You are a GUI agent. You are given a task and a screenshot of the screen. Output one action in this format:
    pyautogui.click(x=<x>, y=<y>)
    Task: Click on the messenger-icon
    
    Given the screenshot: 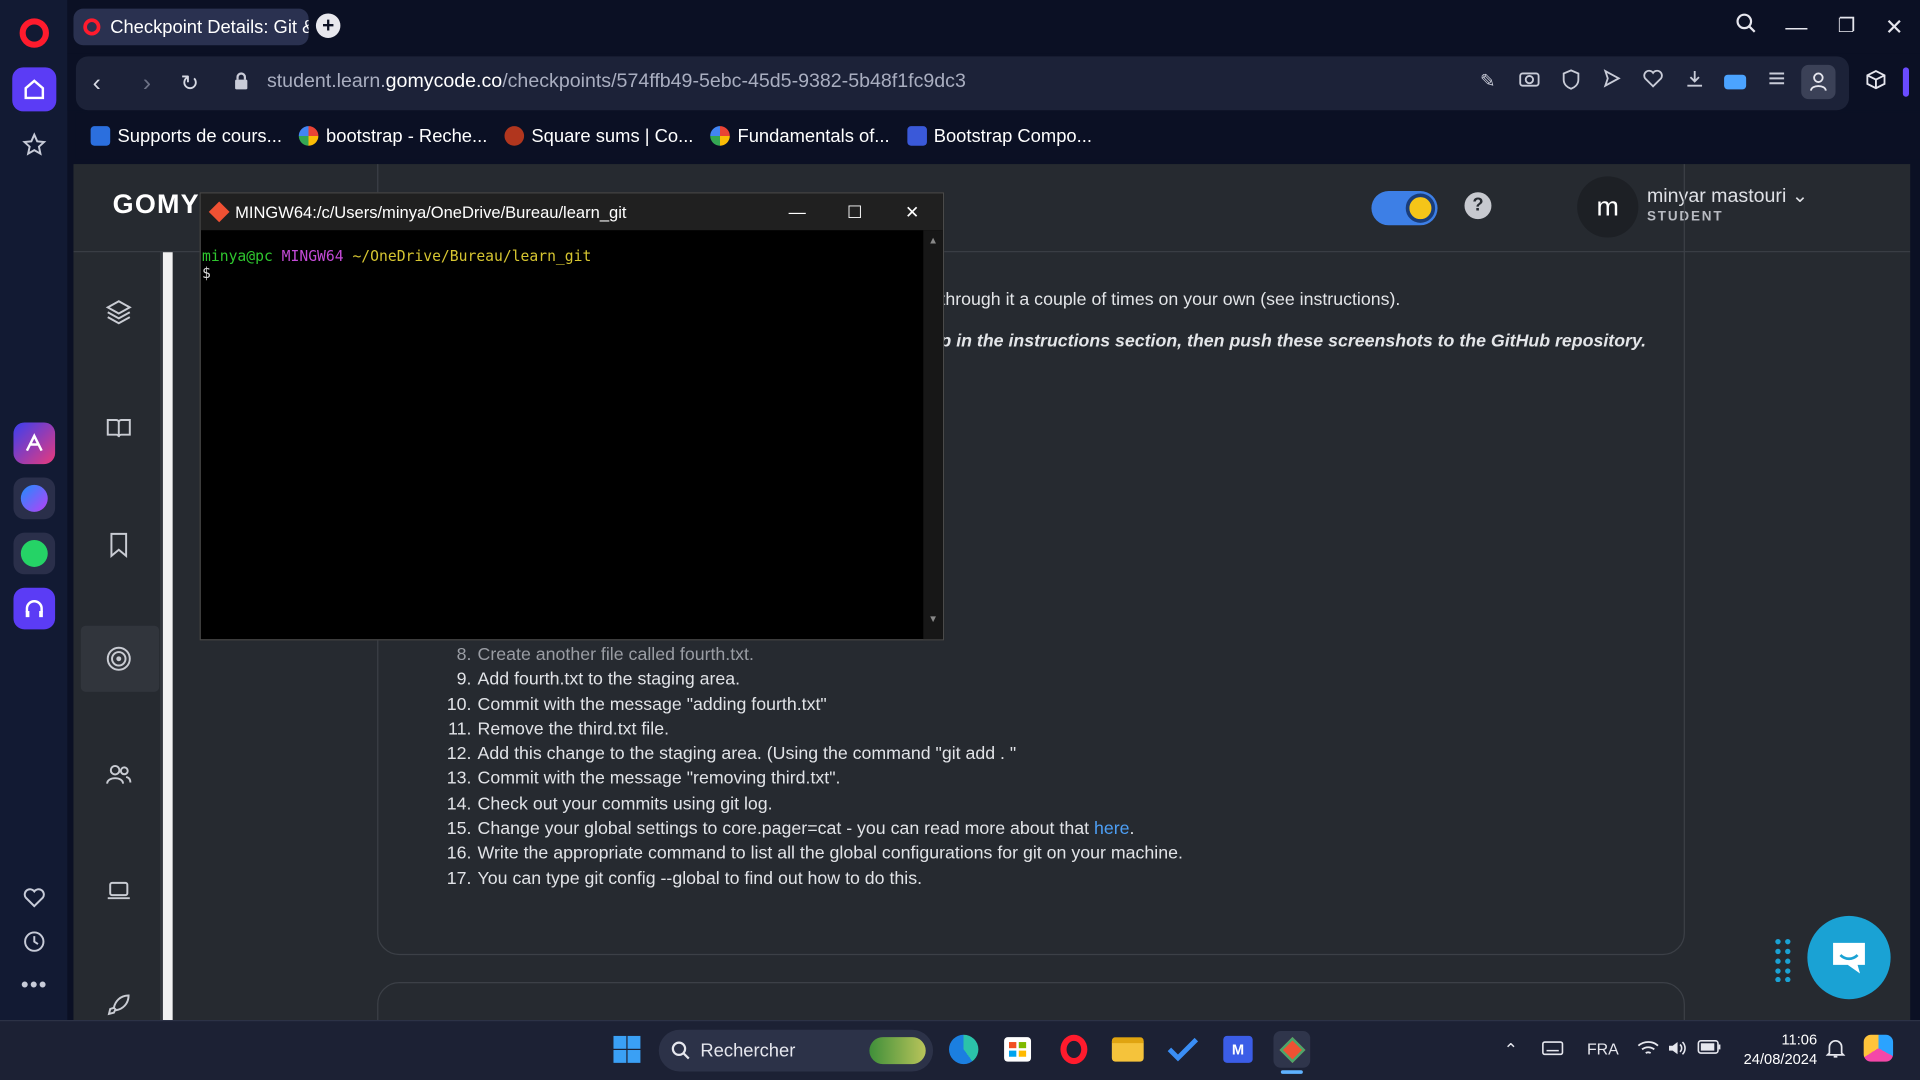 What is the action you would take?
    pyautogui.click(x=34, y=498)
    